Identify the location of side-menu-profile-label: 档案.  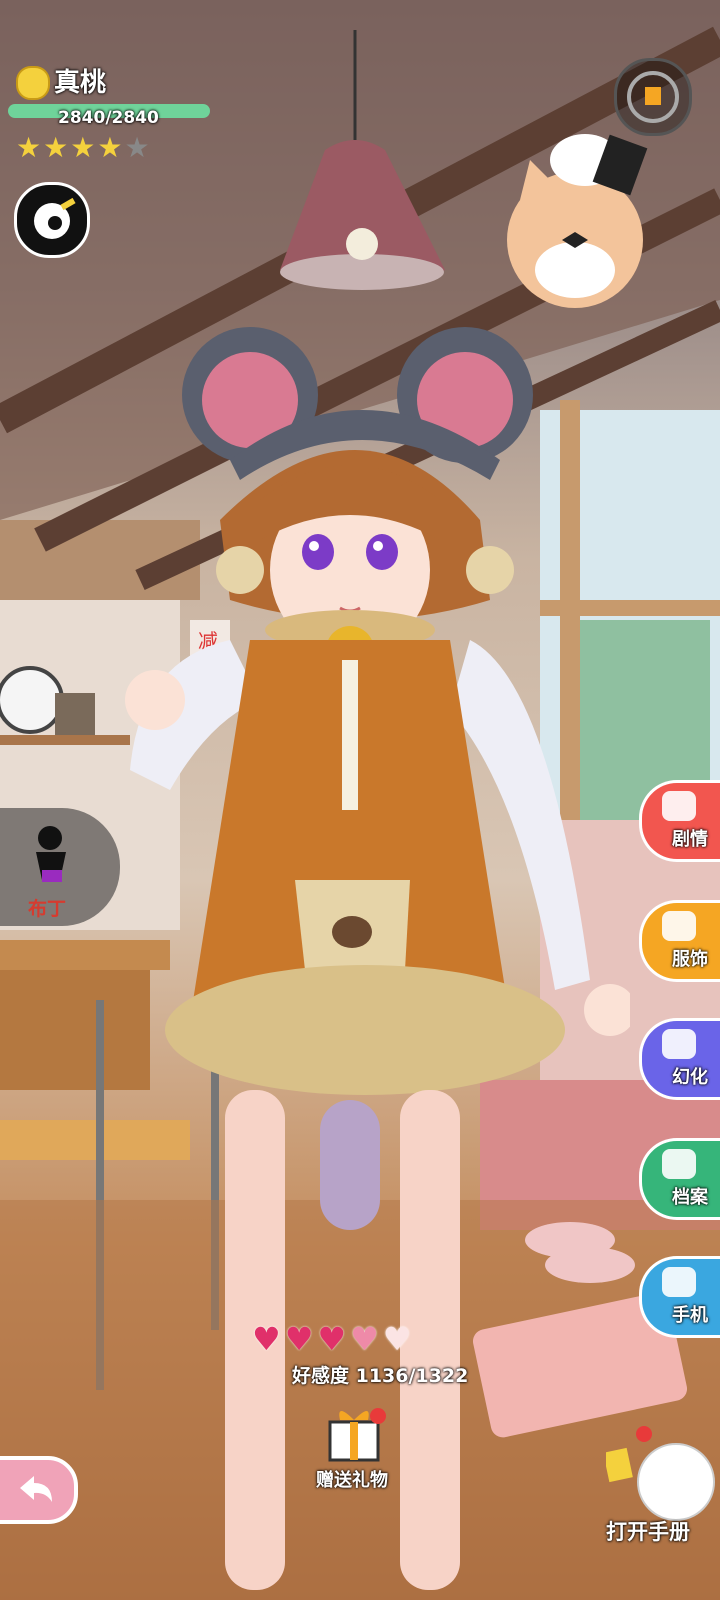
(690, 1197).